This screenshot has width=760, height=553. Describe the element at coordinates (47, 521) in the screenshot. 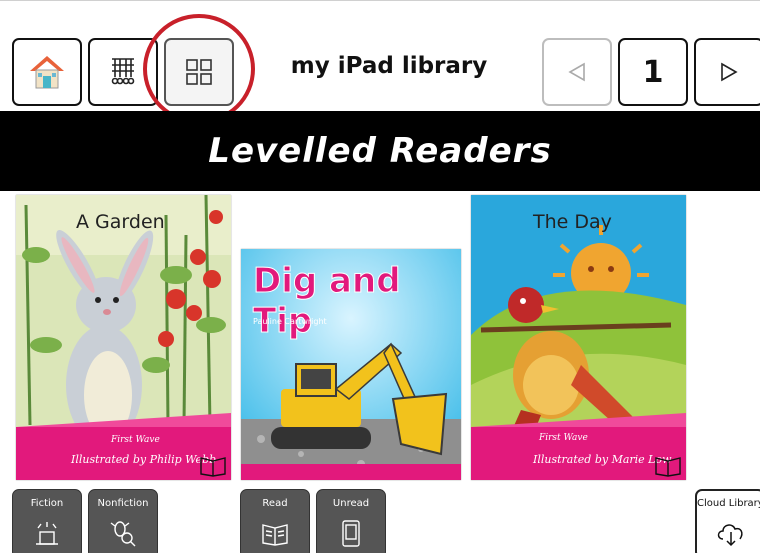

I see `fiction-filter-button: Fiction` at that location.